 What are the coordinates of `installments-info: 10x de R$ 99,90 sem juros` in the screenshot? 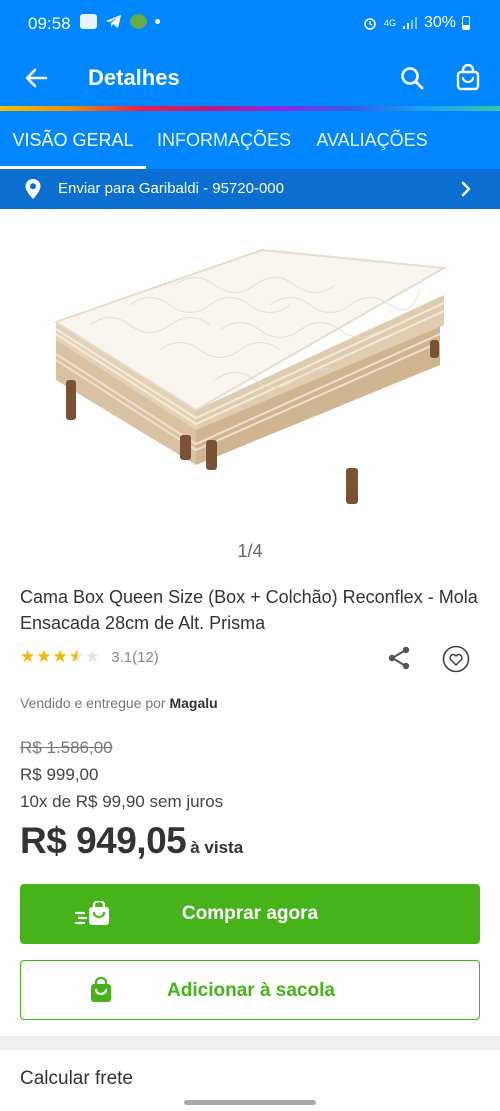 It's located at (122, 801).